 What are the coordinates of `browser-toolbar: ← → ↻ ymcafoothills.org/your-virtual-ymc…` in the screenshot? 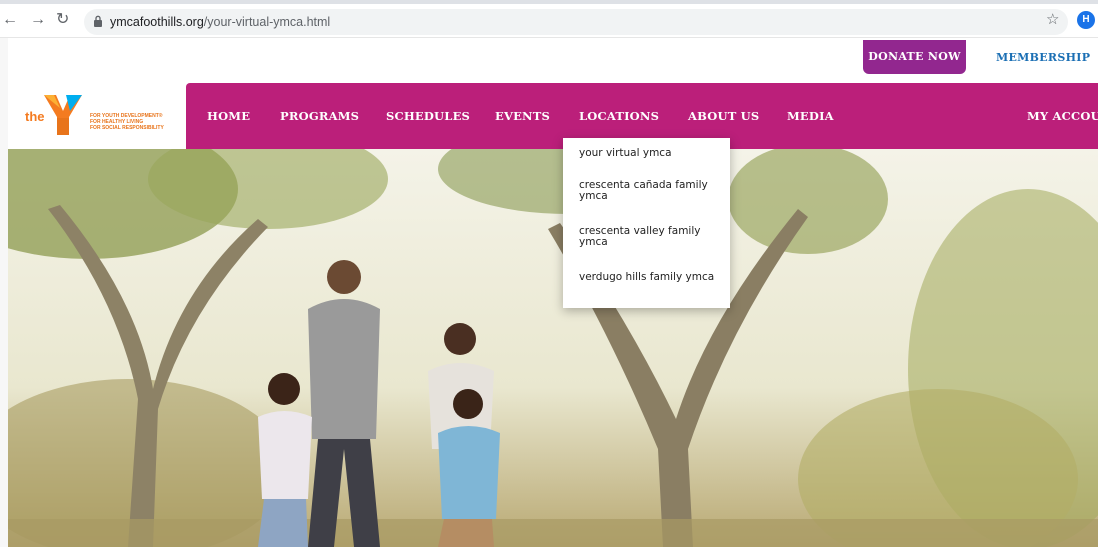 It's located at (549, 19).